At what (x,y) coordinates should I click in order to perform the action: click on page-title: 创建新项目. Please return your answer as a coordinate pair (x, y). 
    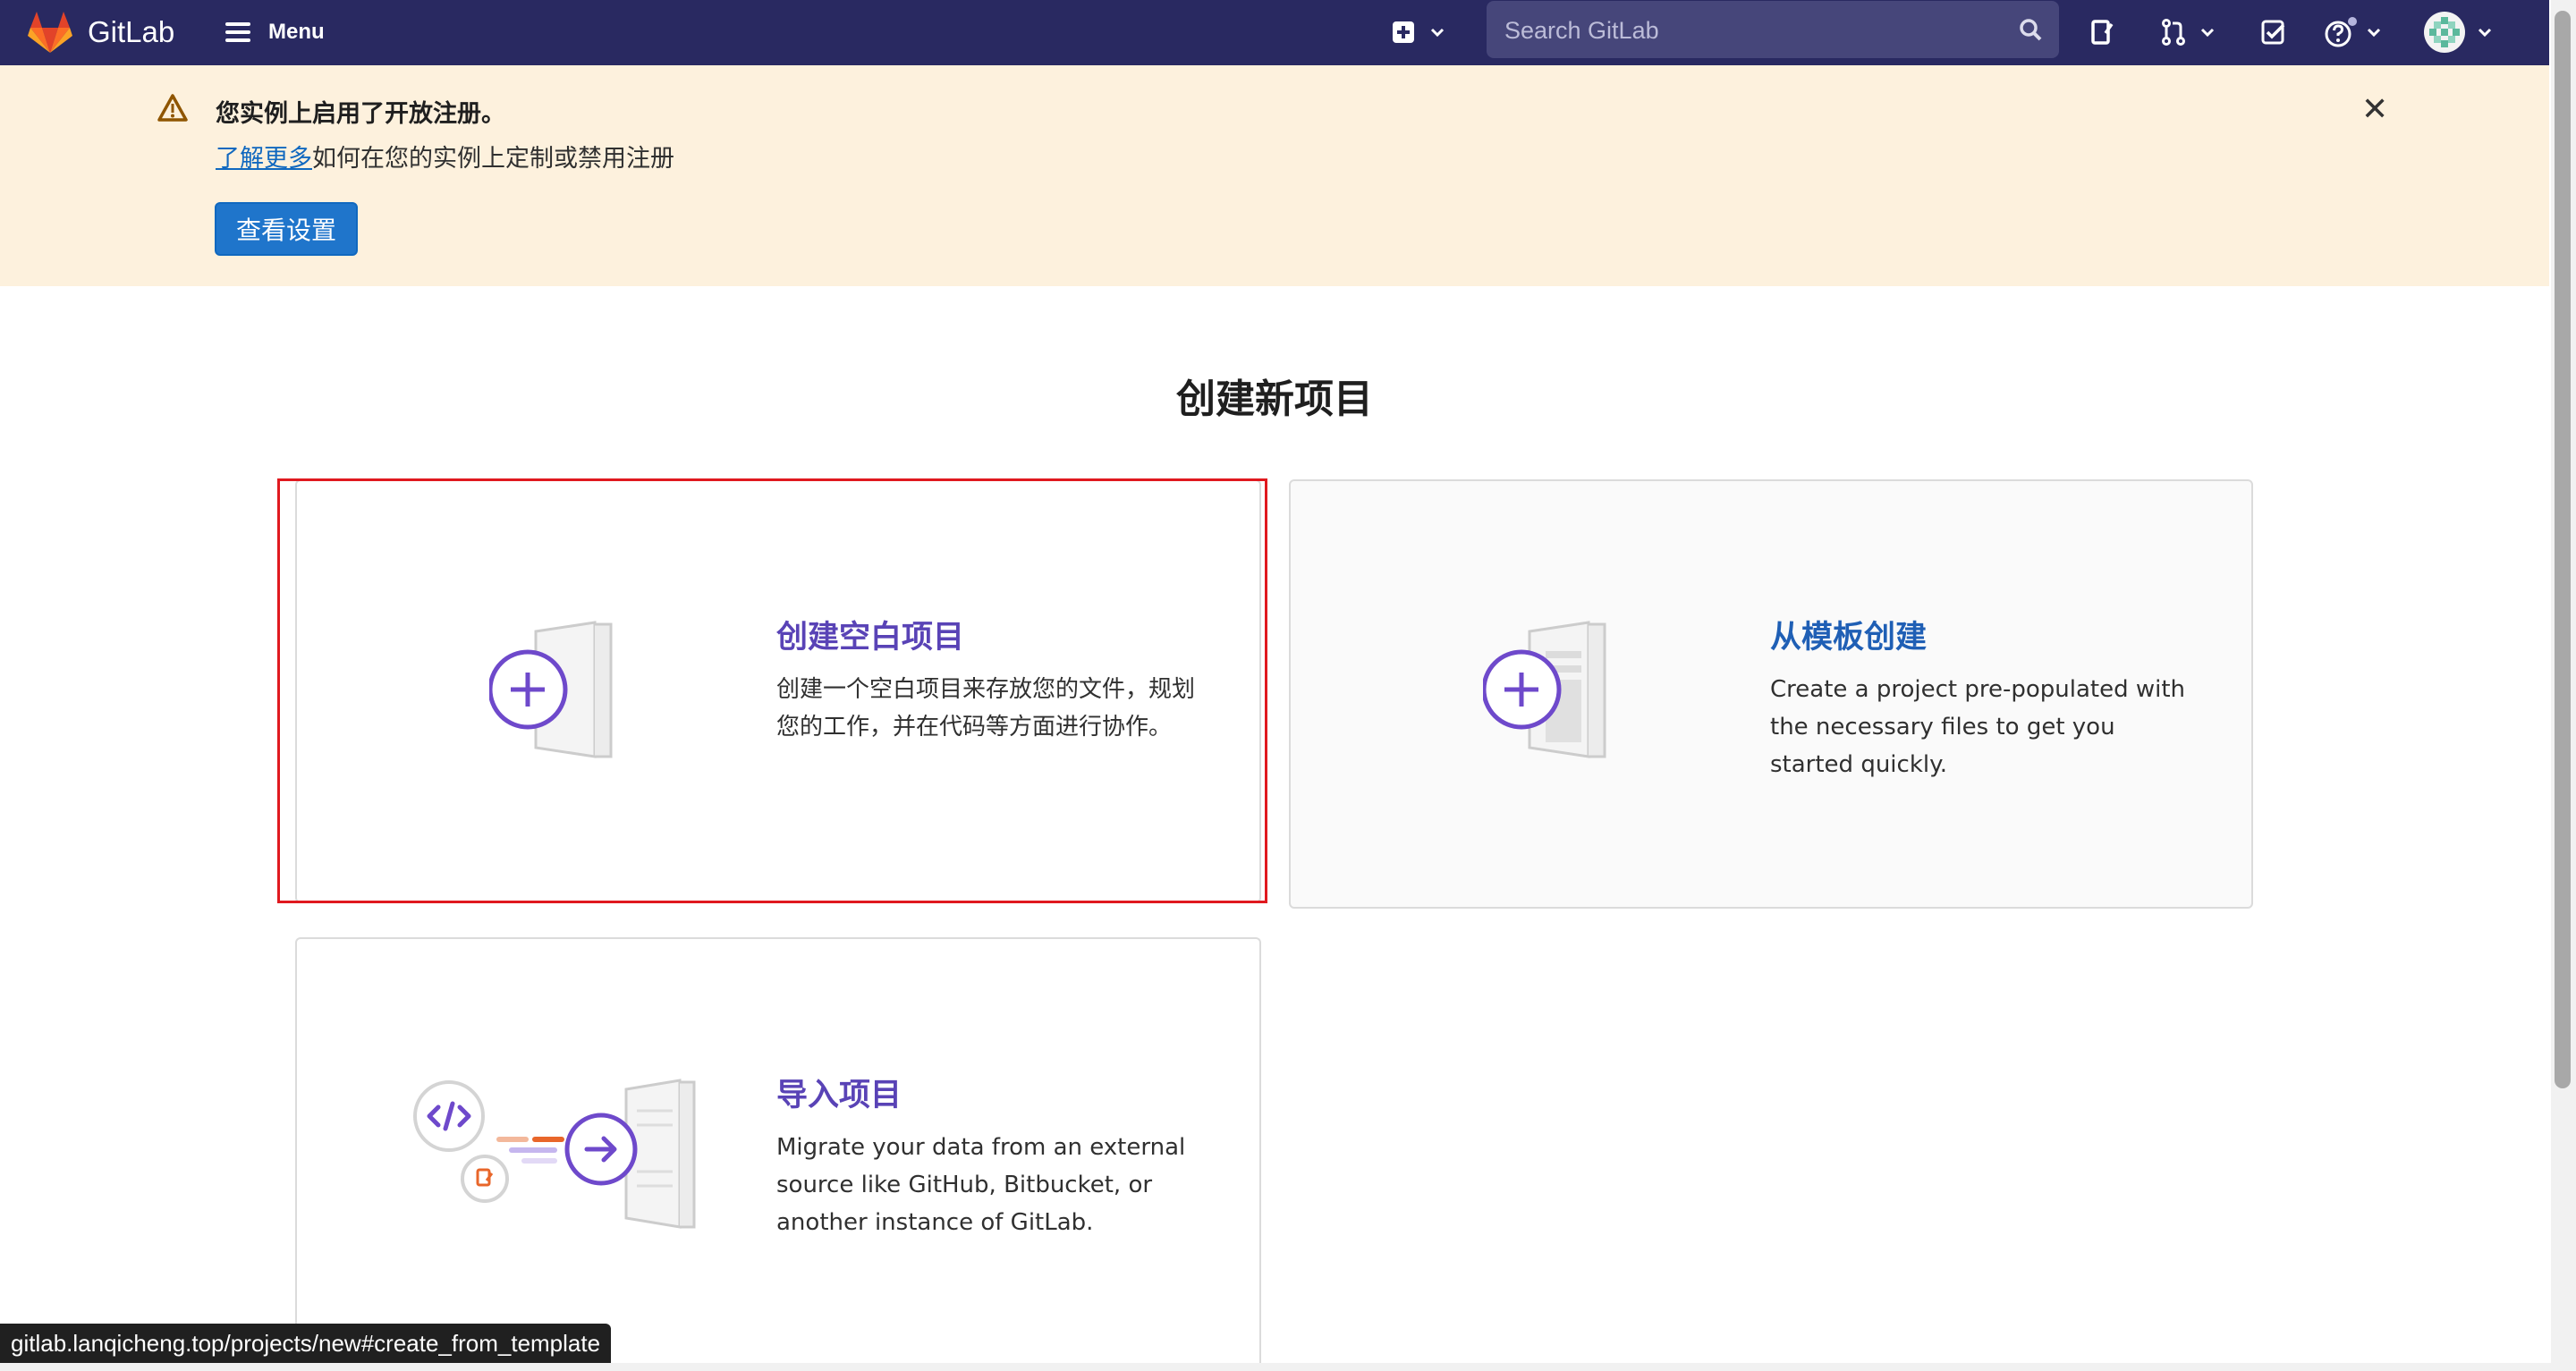
    Looking at the image, I should click on (1274, 399).